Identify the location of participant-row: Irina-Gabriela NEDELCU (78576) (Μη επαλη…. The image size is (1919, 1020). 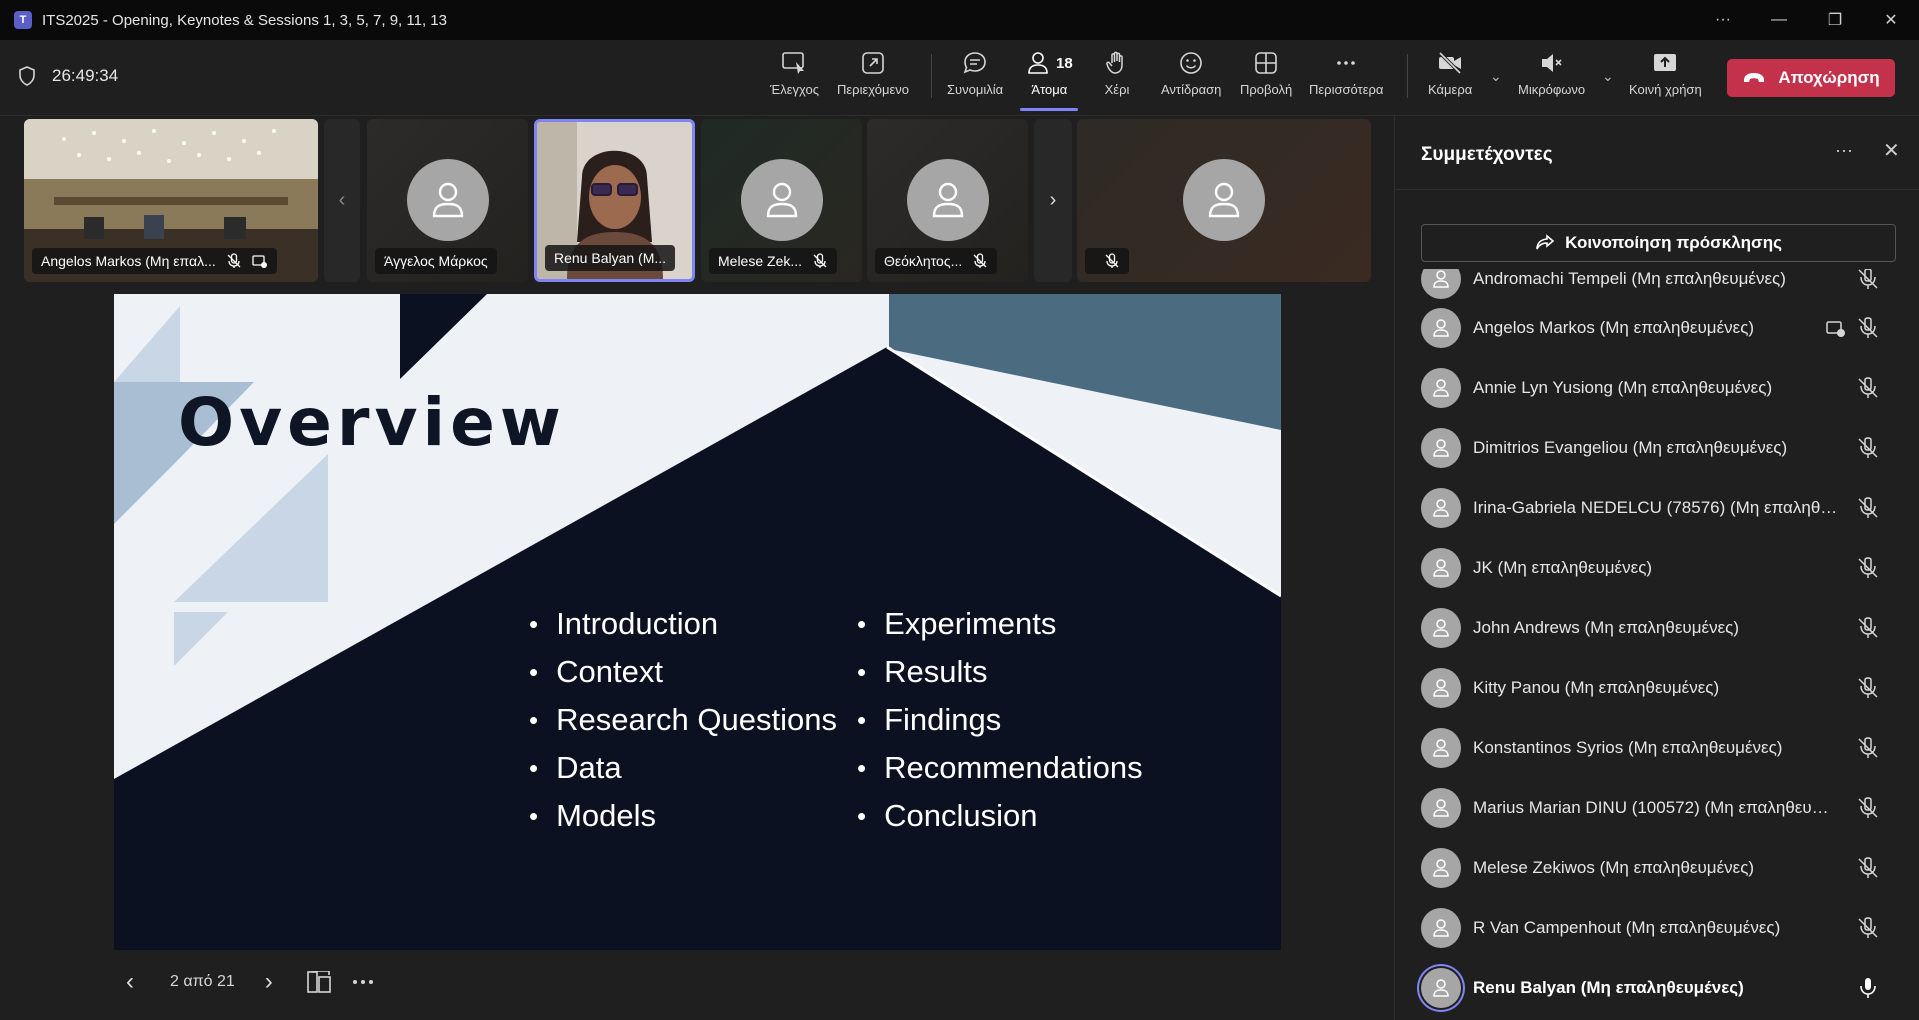
(1657, 508).